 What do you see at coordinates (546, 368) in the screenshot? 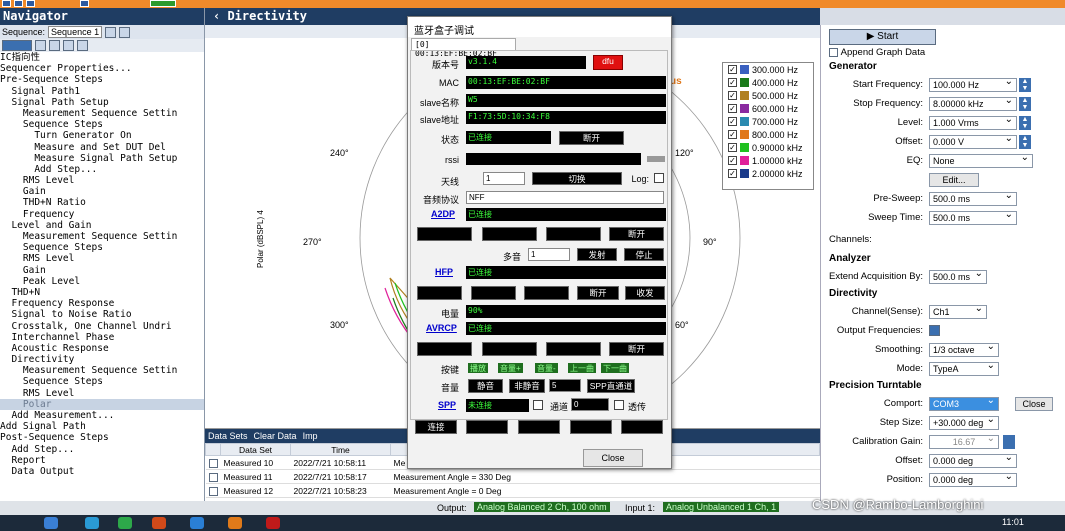
I see `key-vol-down: 音量-` at bounding box center [546, 368].